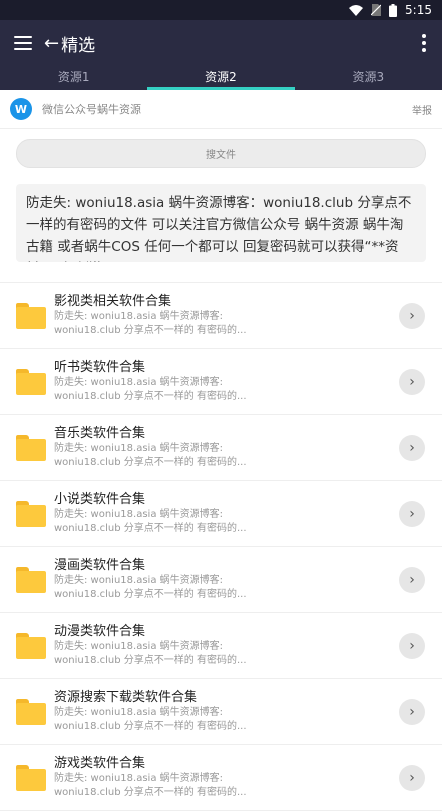  Describe the element at coordinates (23, 43) in the screenshot. I see `menu-icon` at that location.